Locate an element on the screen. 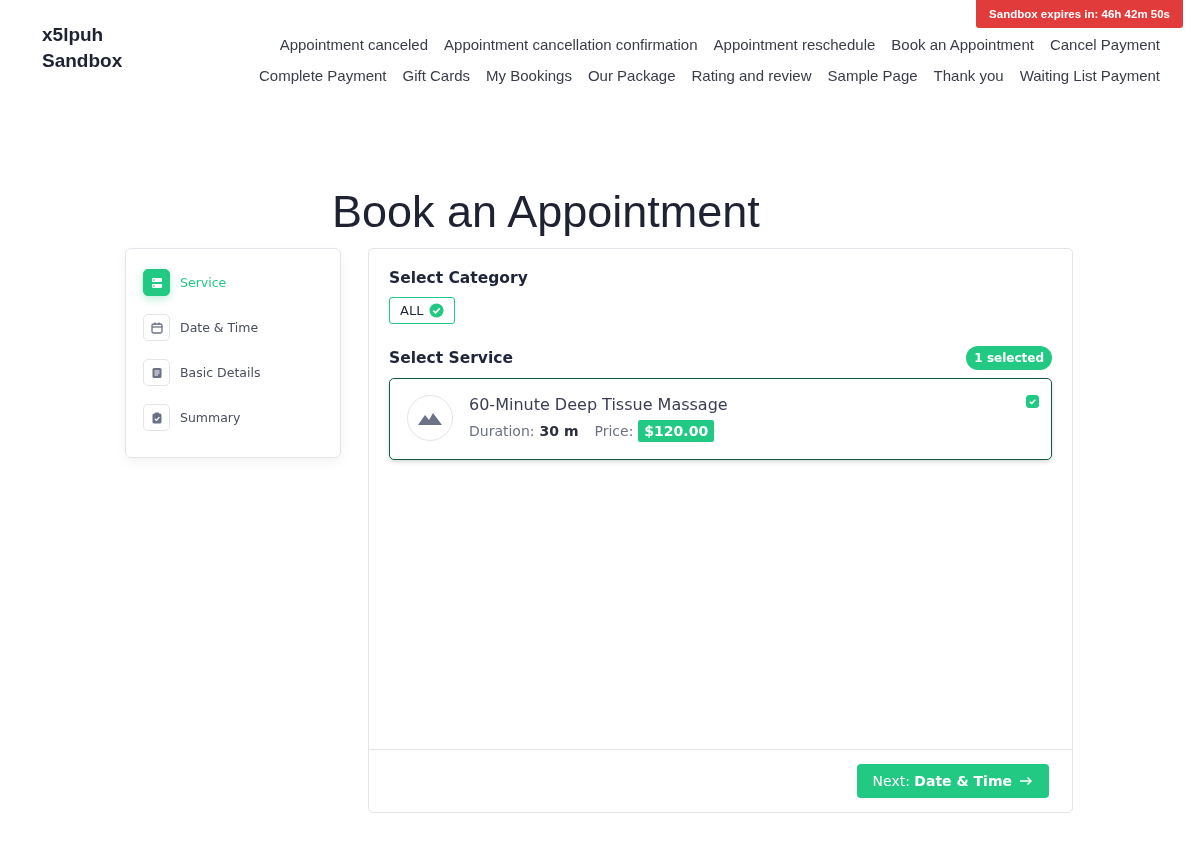  duration-label: Duration: is located at coordinates (502, 431).